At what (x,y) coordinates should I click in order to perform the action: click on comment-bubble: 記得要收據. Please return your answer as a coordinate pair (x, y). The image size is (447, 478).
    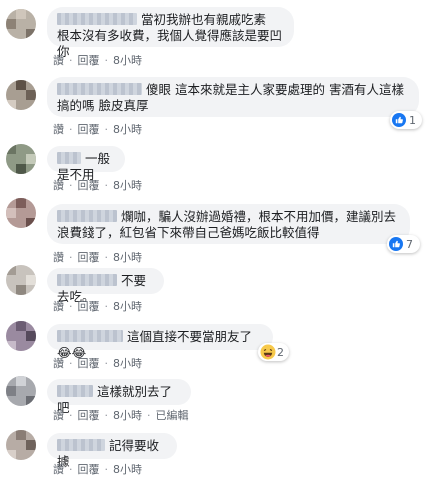
    Looking at the image, I should click on (112, 451).